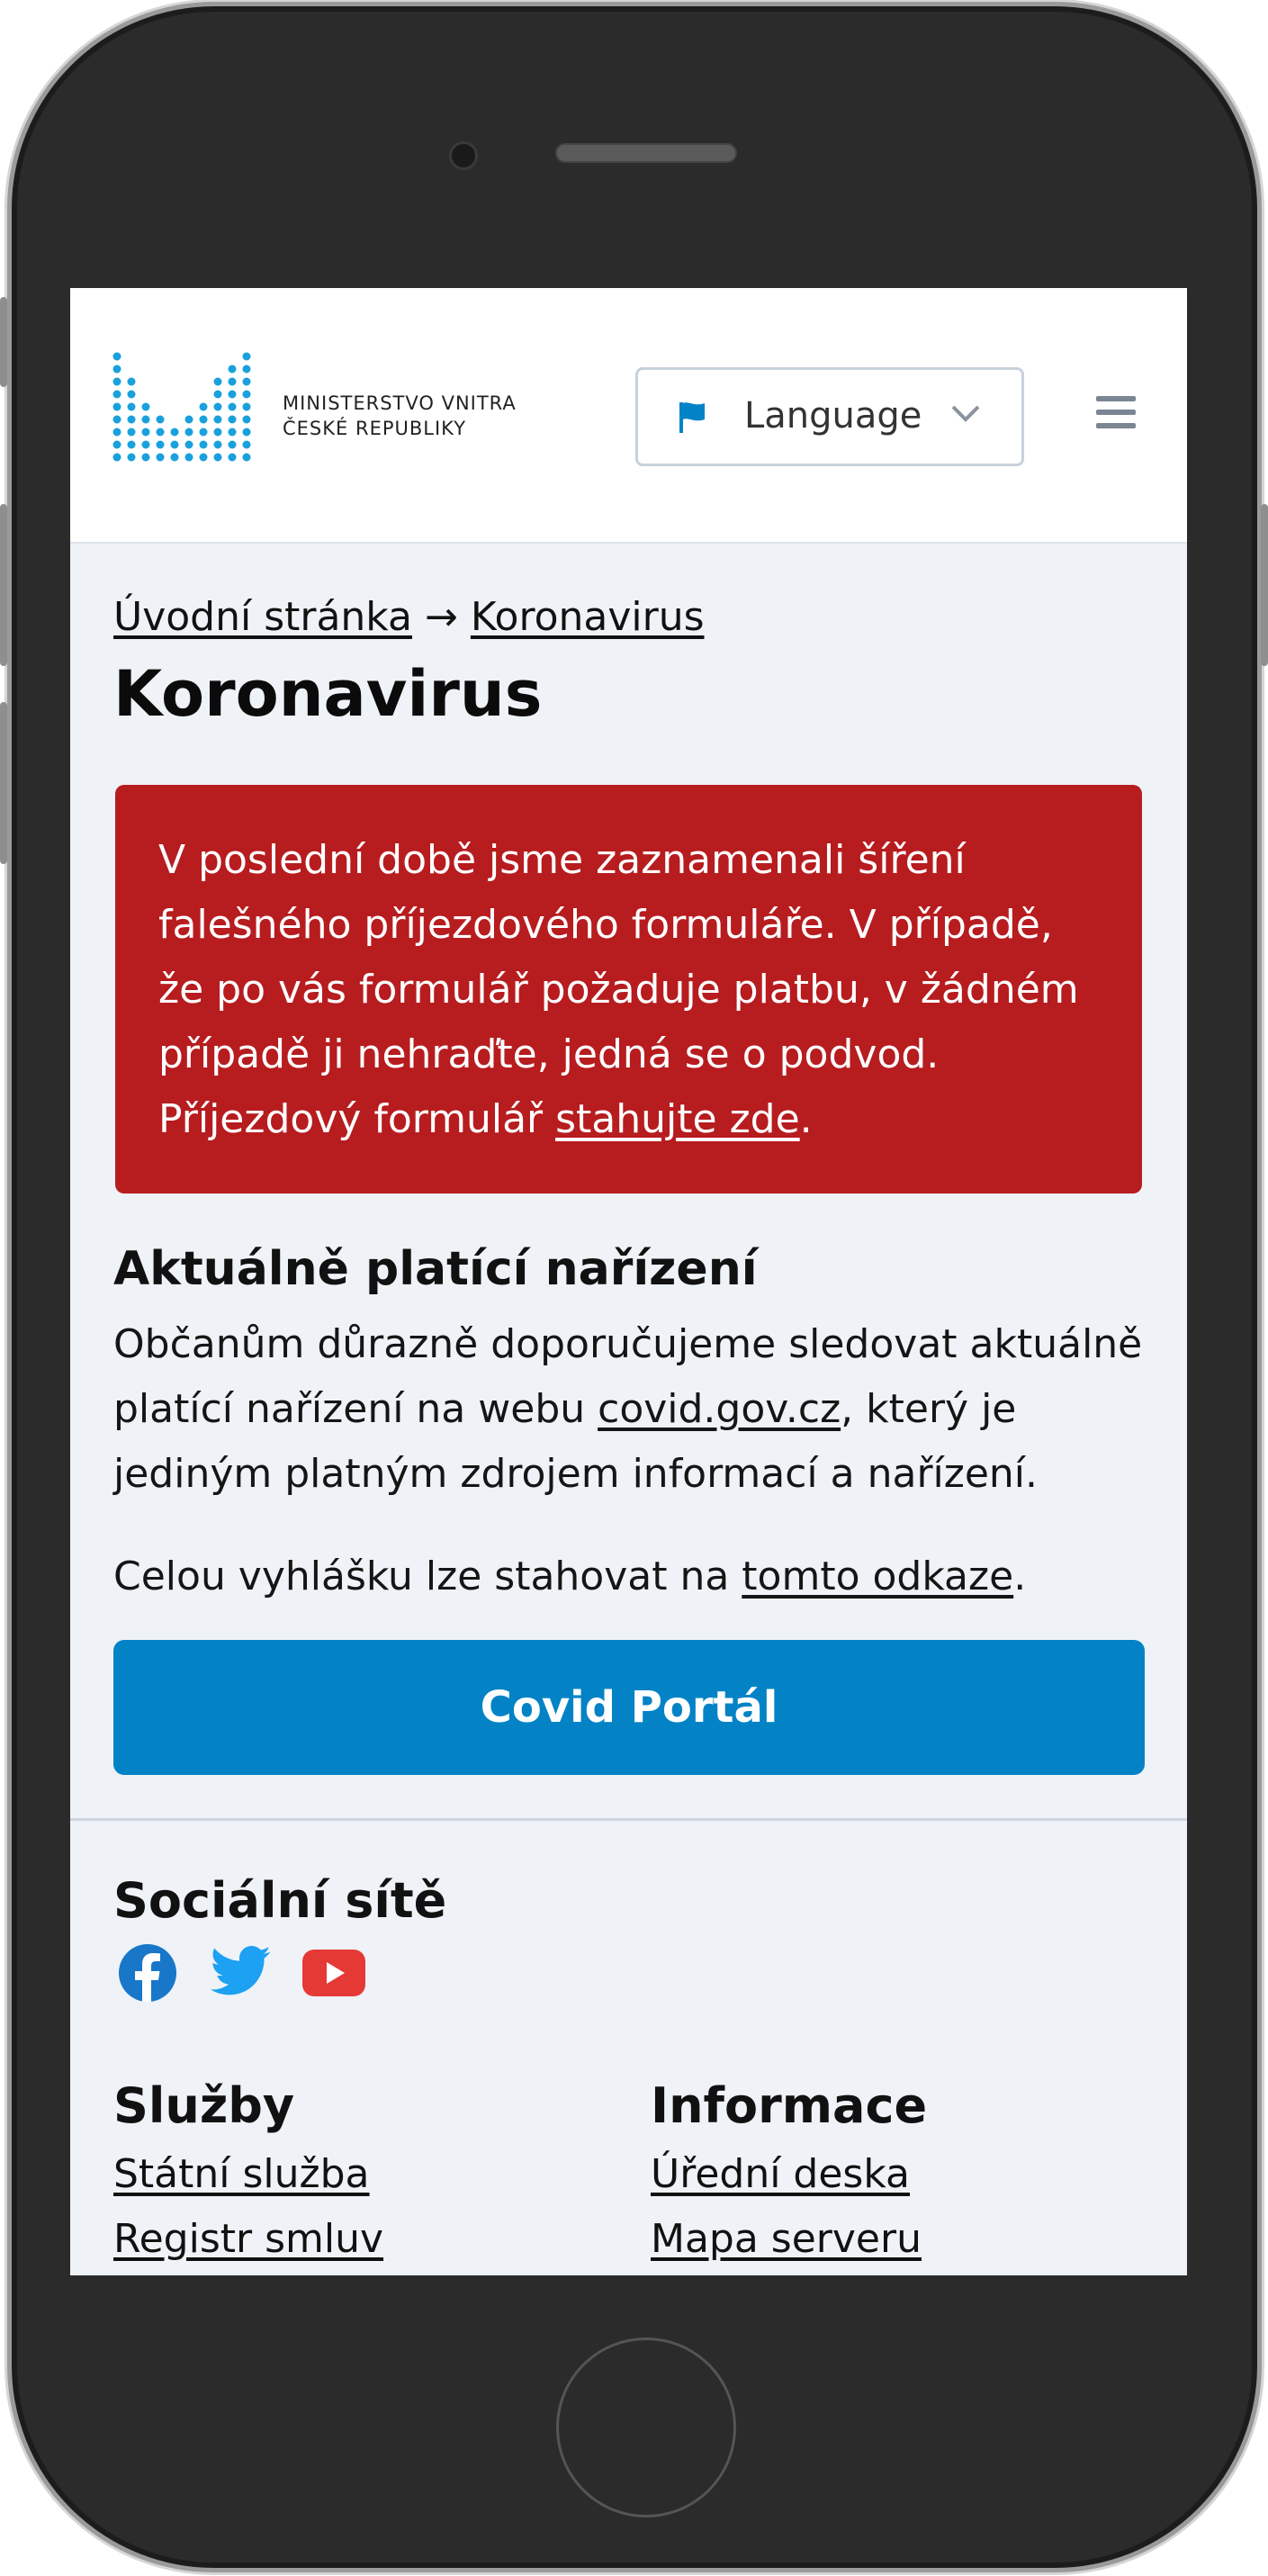  I want to click on social-heading: Sociální sítě, so click(280, 1900).